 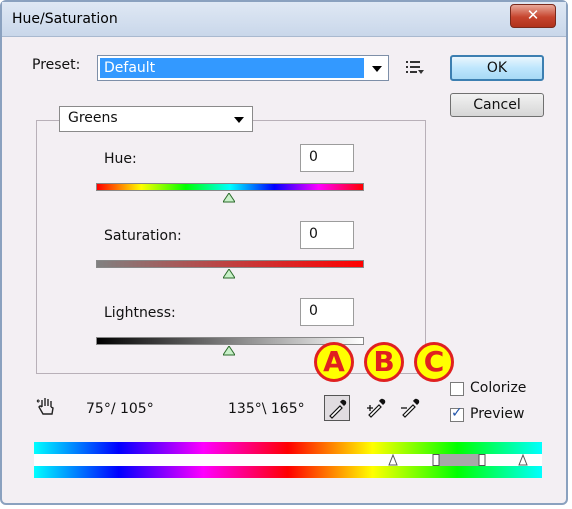 I want to click on preset-options-icon, so click(x=415, y=67).